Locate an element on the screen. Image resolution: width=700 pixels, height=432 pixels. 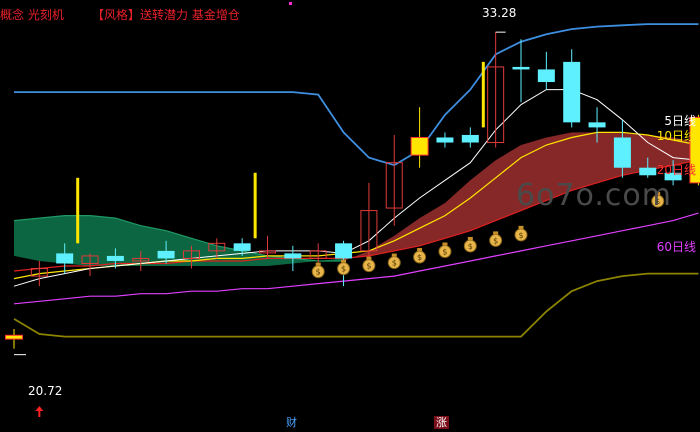
finance-tag: 财 is located at coordinates (291, 422).